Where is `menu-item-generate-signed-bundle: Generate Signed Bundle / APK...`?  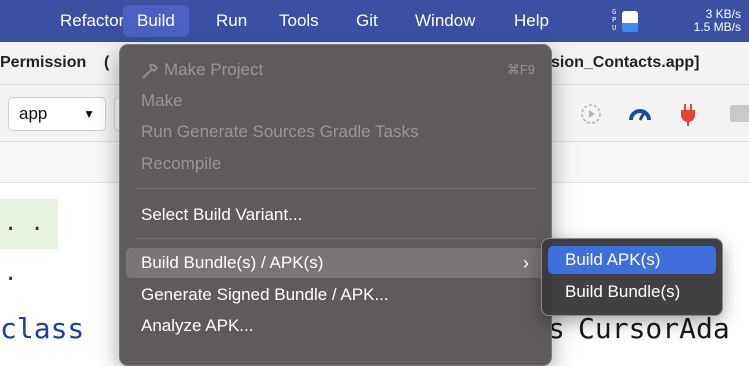
menu-item-generate-signed-bundle: Generate Signed Bundle / APK... is located at coordinates (335, 295).